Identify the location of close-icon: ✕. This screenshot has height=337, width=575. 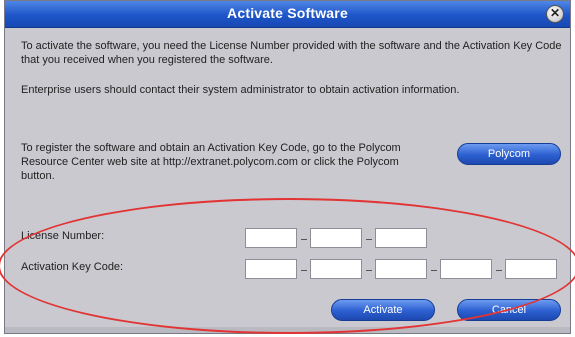
(555, 14).